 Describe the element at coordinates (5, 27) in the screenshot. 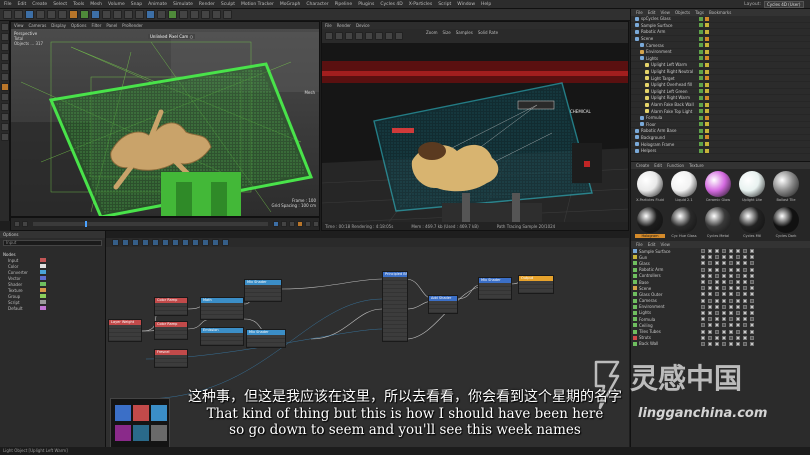

I see `make-editable-icon` at that location.